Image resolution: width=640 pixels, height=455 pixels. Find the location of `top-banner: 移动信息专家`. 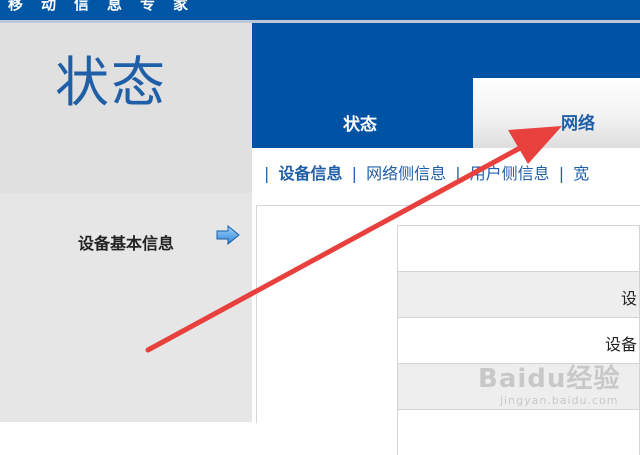

top-banner: 移动信息专家 is located at coordinates (320, 10).